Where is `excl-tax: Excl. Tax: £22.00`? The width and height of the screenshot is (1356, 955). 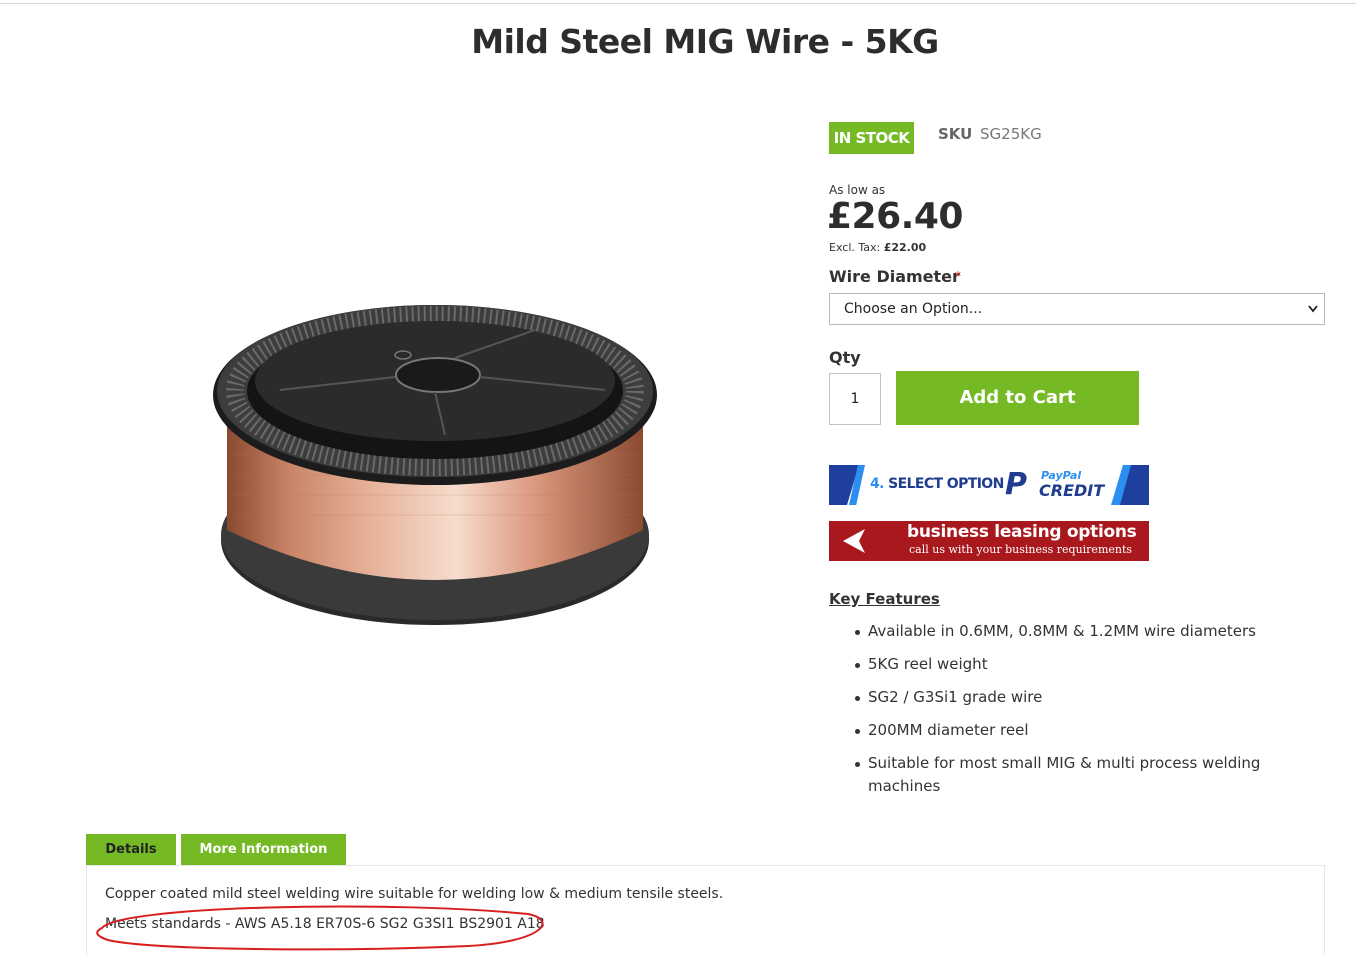 excl-tax: Excl. Tax: £22.00 is located at coordinates (877, 247).